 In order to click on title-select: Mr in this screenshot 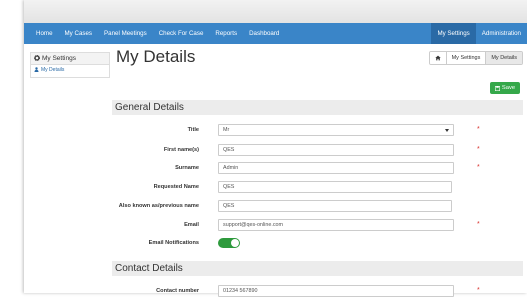, I will do `click(336, 130)`.